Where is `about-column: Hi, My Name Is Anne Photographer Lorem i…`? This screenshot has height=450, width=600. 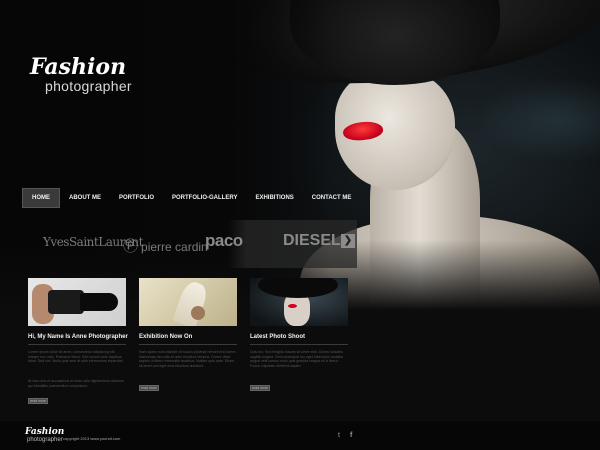
about-column: Hi, My Name Is Anne Photographer Lorem i… is located at coordinates (78, 342).